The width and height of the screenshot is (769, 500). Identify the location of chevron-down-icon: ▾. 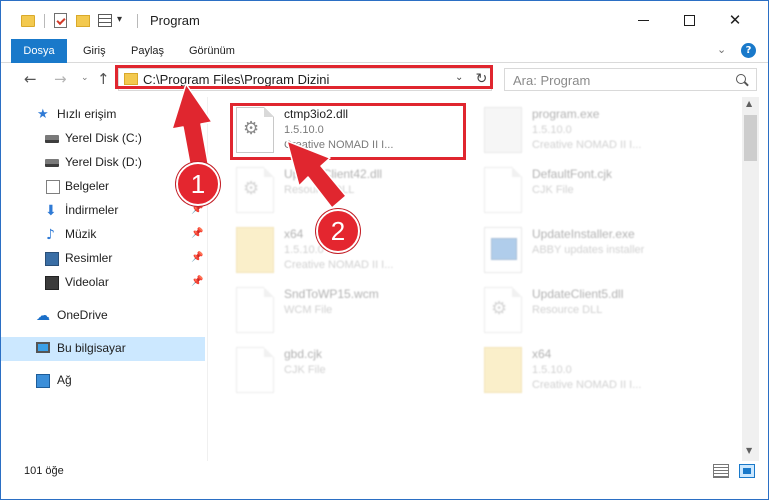
(119, 19).